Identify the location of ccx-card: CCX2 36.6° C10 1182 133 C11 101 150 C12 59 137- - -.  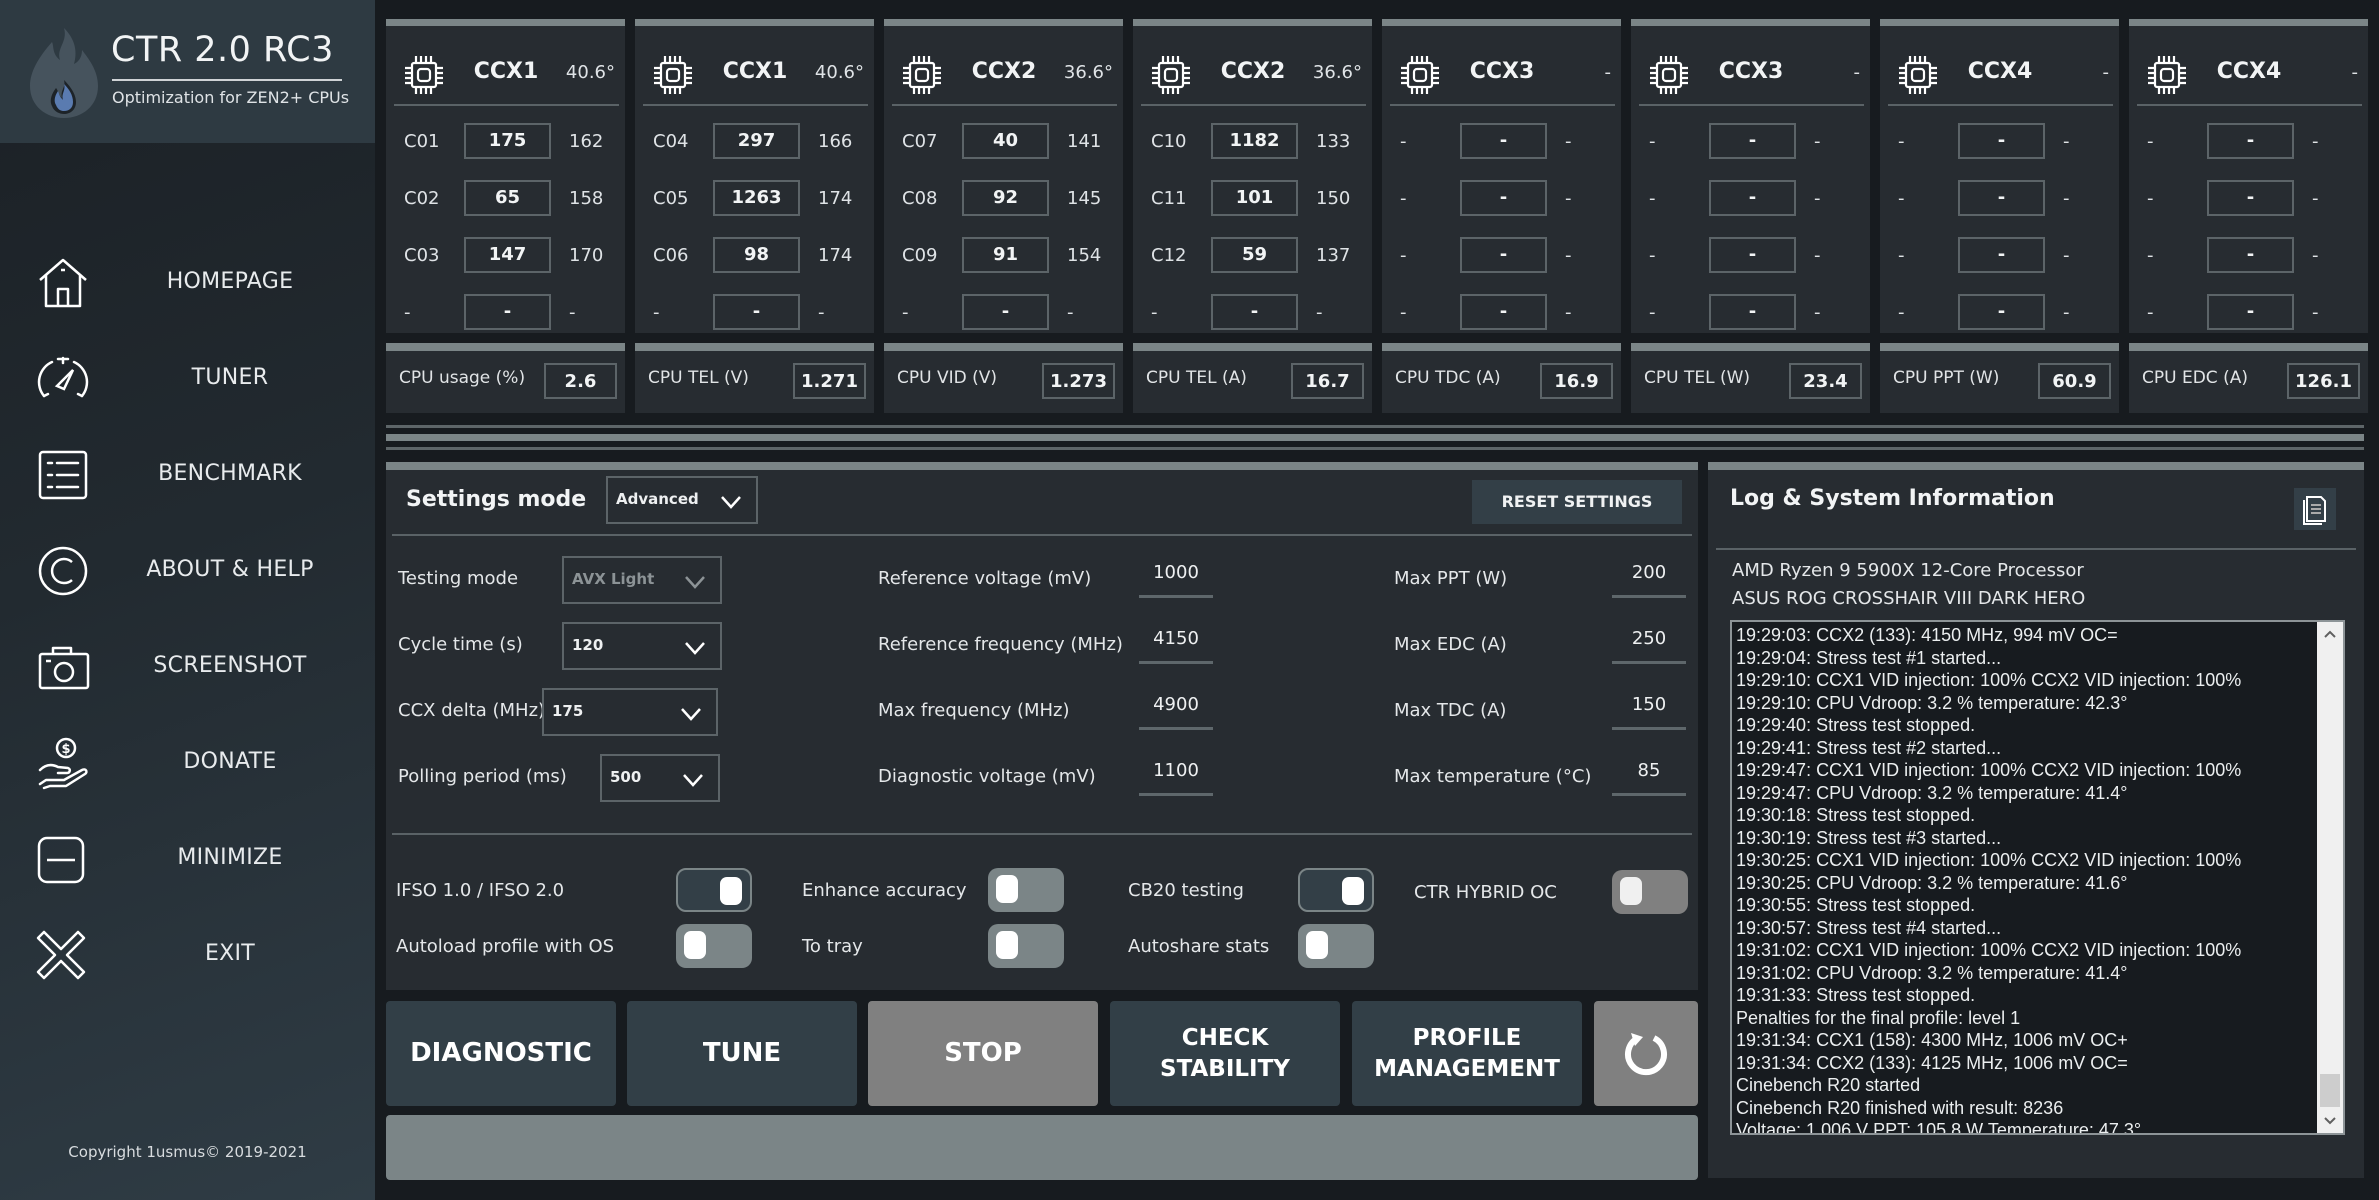
(1252, 176).